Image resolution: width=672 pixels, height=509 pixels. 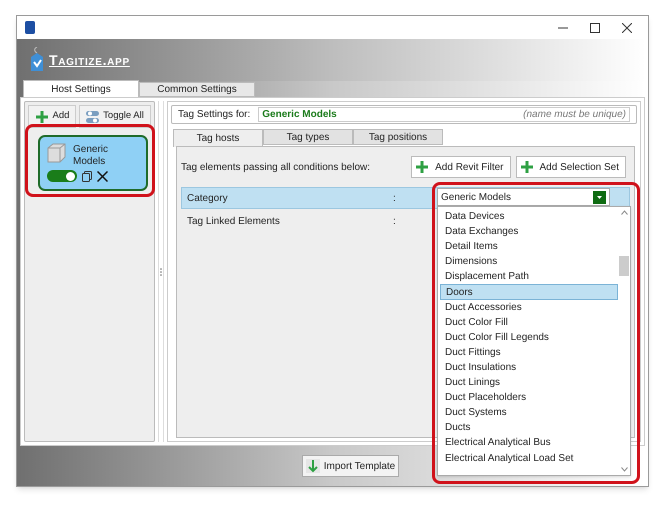 What do you see at coordinates (571, 167) in the screenshot?
I see `add-selection-set-button: Add Selection Set` at bounding box center [571, 167].